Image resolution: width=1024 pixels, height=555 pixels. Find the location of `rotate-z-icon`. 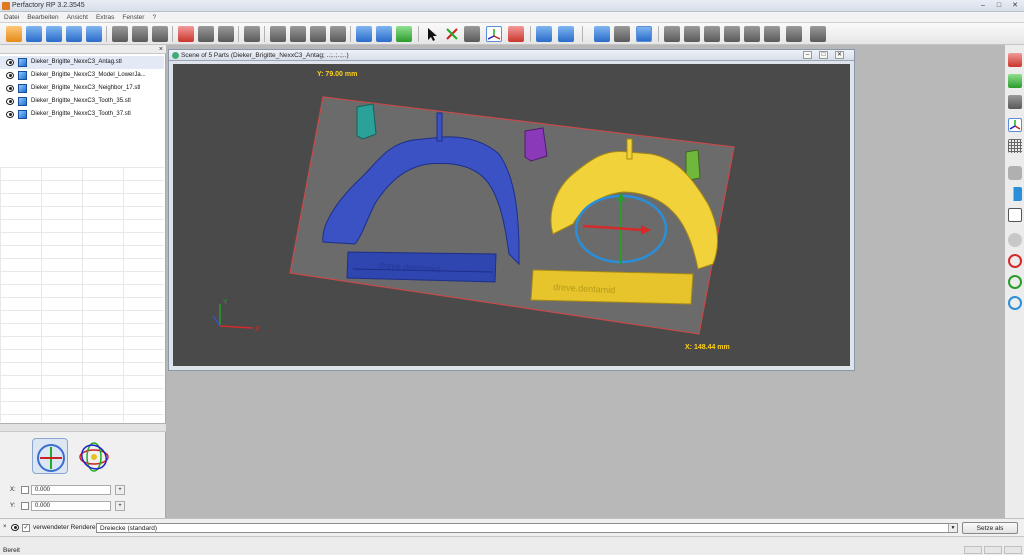

rotate-z-icon is located at coordinates (1015, 303).